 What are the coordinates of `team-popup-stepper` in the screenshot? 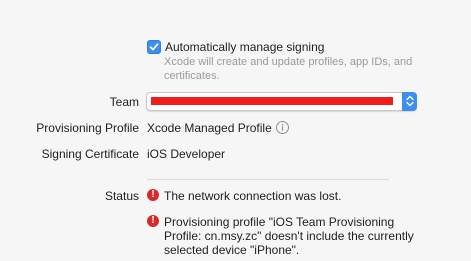 It's located at (409, 101).